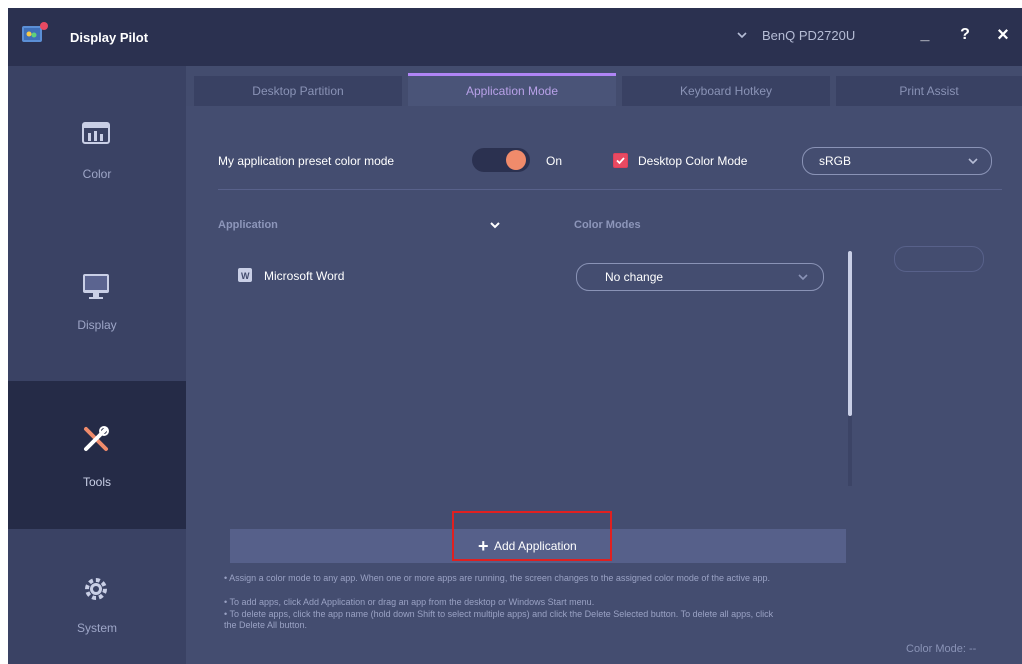  I want to click on scrollbar-thumb, so click(850, 333).